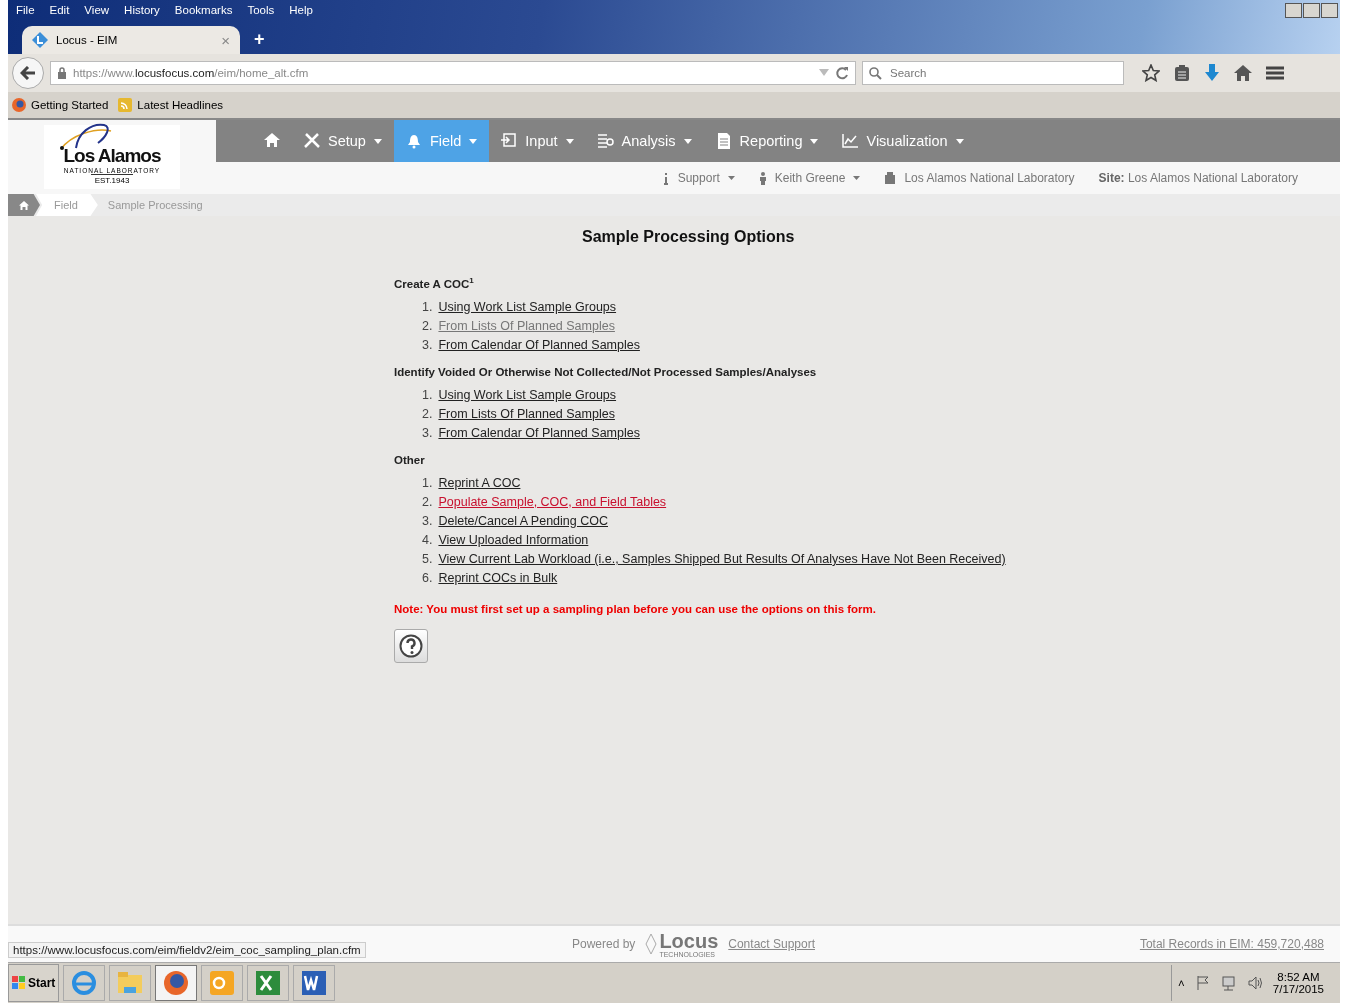 The image size is (1345, 1003). What do you see at coordinates (771, 944) in the screenshot?
I see `contact-support-link: Contact Support` at bounding box center [771, 944].